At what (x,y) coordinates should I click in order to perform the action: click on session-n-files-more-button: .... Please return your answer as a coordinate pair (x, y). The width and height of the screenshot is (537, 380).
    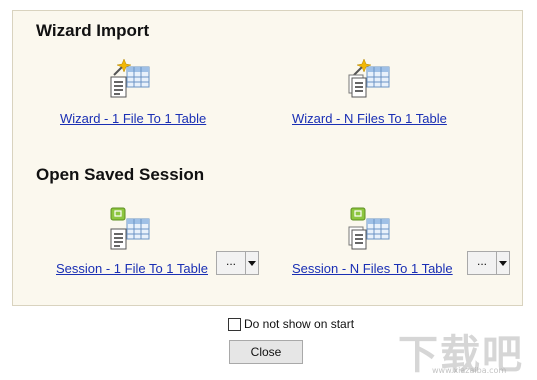
    Looking at the image, I should click on (488, 263).